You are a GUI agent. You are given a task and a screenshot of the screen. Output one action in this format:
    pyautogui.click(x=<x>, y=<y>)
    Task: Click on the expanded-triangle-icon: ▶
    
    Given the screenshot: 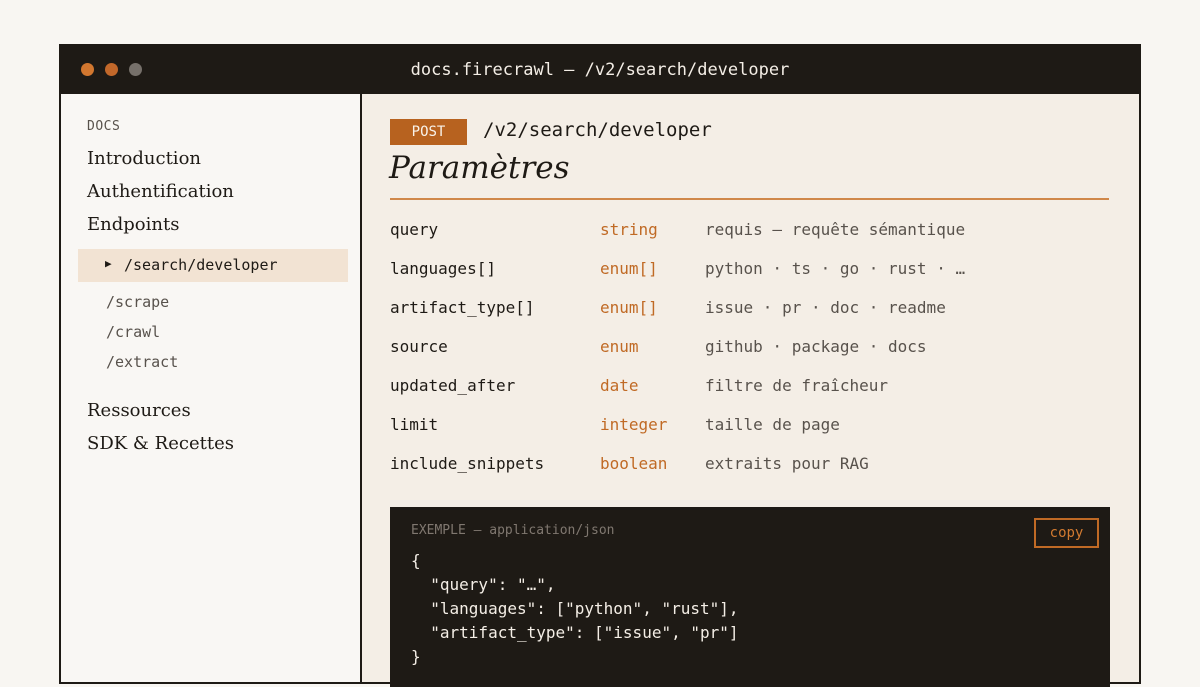 What is the action you would take?
    pyautogui.click(x=108, y=263)
    